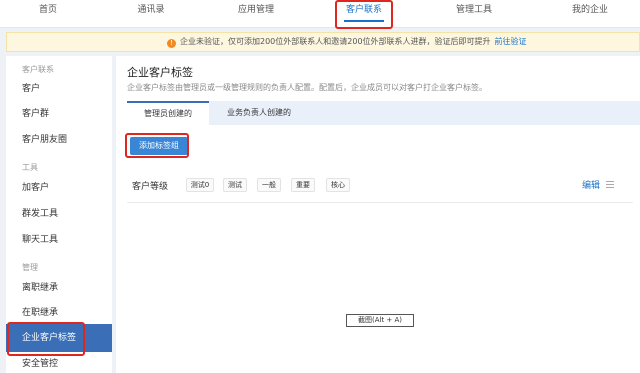 The height and width of the screenshot is (373, 640). I want to click on verify-link: 前往验证, so click(511, 41).